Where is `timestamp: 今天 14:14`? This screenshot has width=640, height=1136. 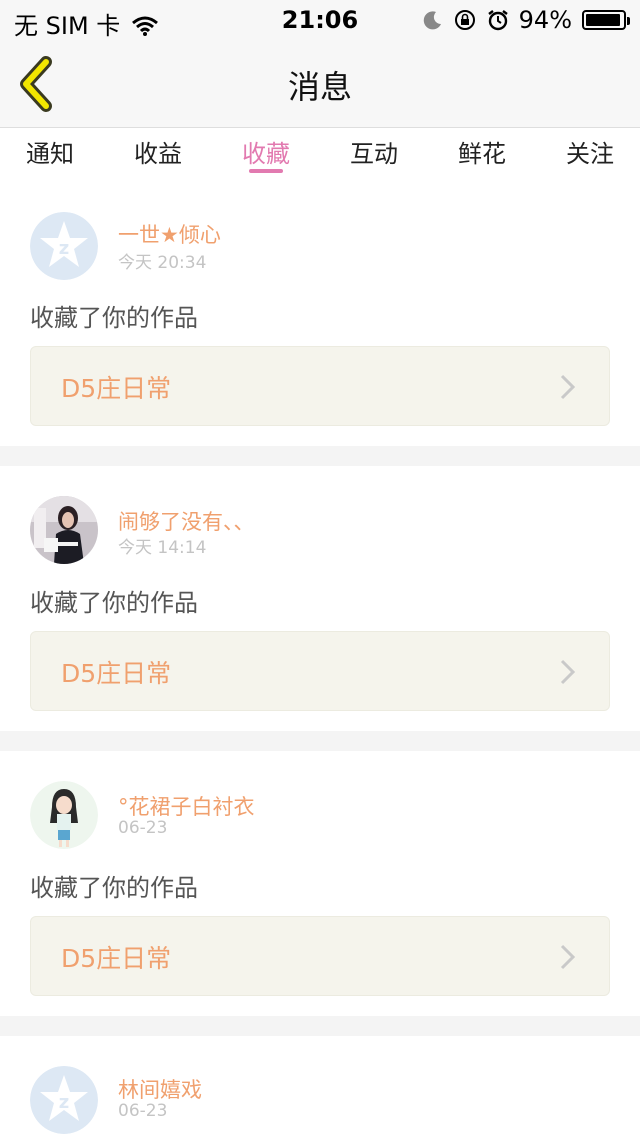 timestamp: 今天 14:14 is located at coordinates (162, 548).